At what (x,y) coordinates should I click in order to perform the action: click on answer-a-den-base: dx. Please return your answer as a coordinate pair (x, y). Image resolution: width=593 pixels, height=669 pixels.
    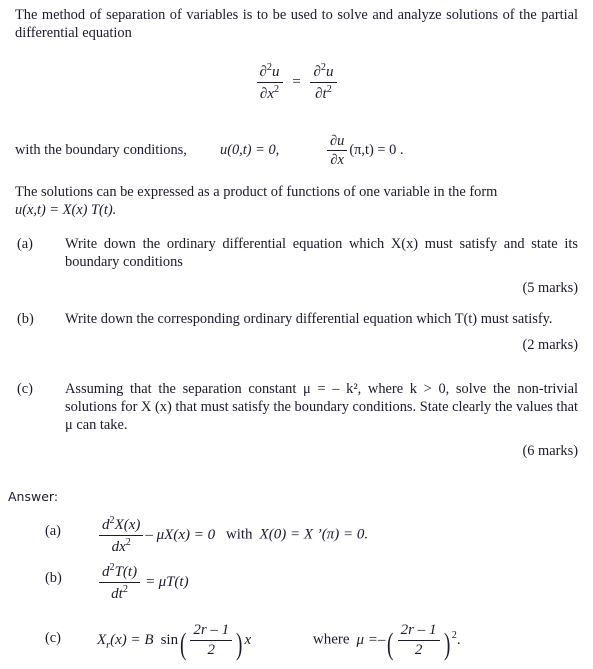
    Looking at the image, I should click on (118, 546).